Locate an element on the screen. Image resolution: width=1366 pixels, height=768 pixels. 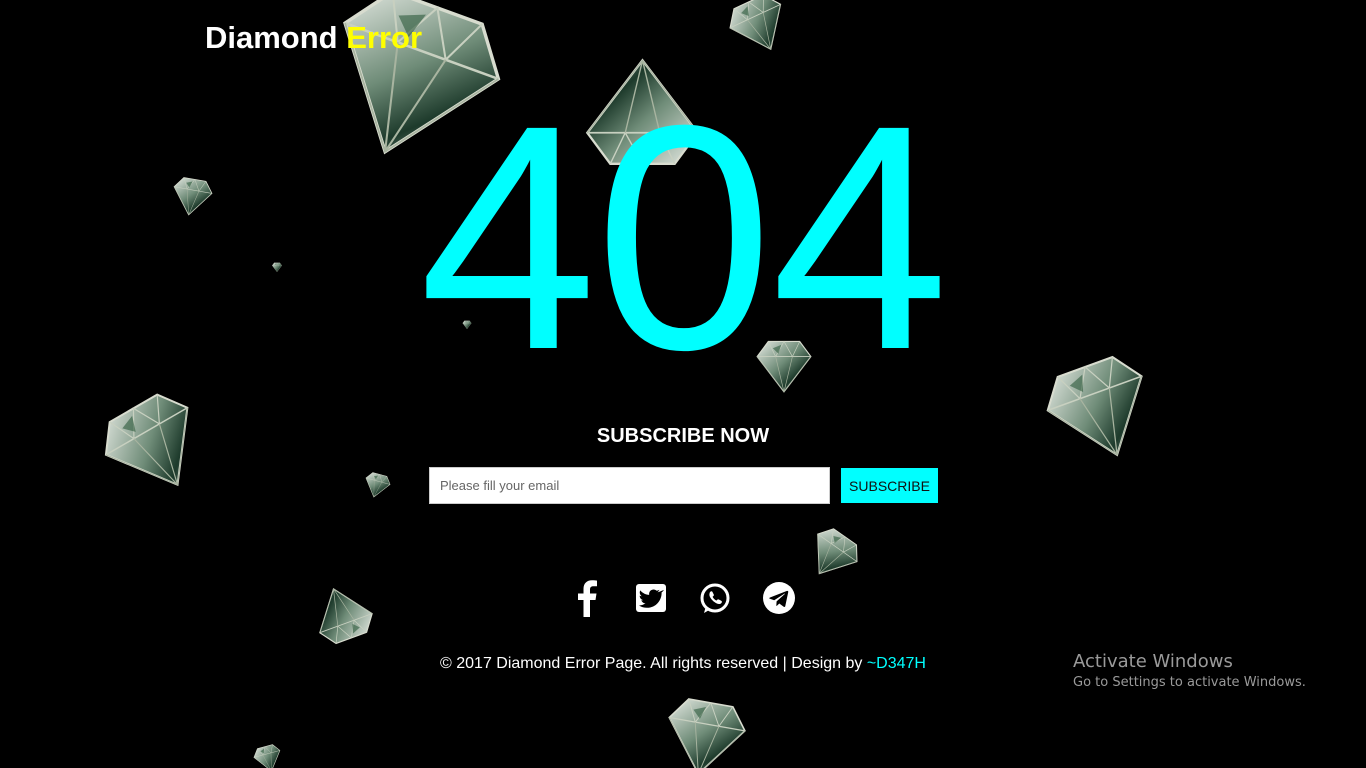
telegram-link is located at coordinates (779, 598).